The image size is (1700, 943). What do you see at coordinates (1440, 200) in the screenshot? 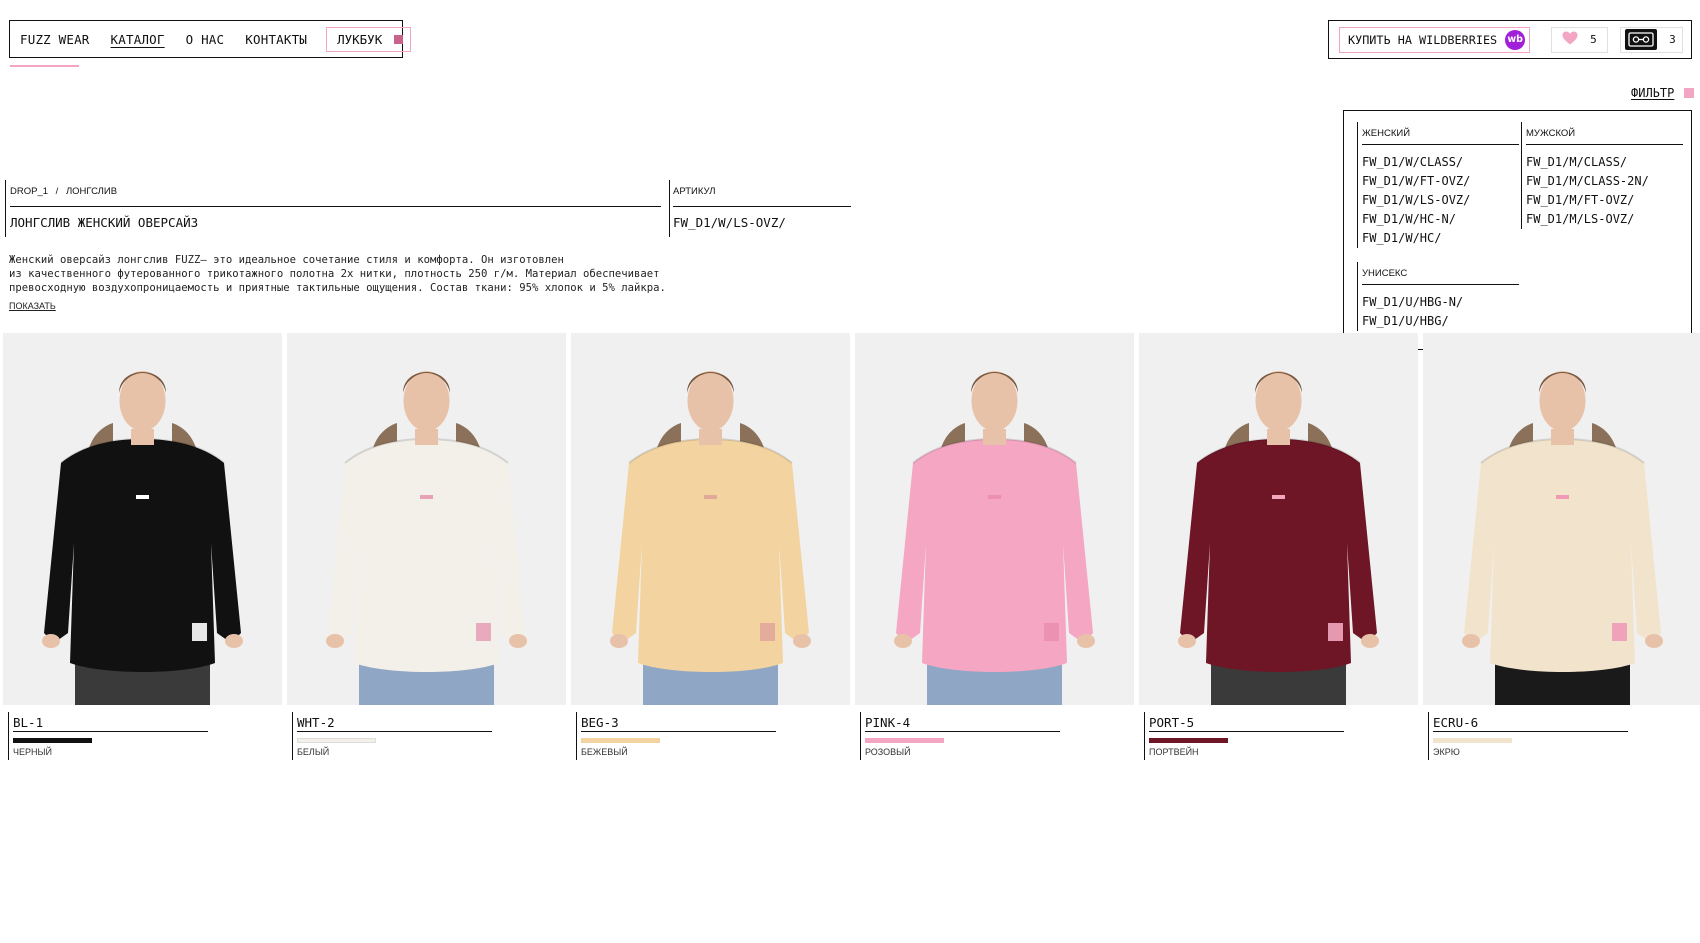
I see `filter-option: FW_D1/W/LS-OVZ/` at bounding box center [1440, 200].